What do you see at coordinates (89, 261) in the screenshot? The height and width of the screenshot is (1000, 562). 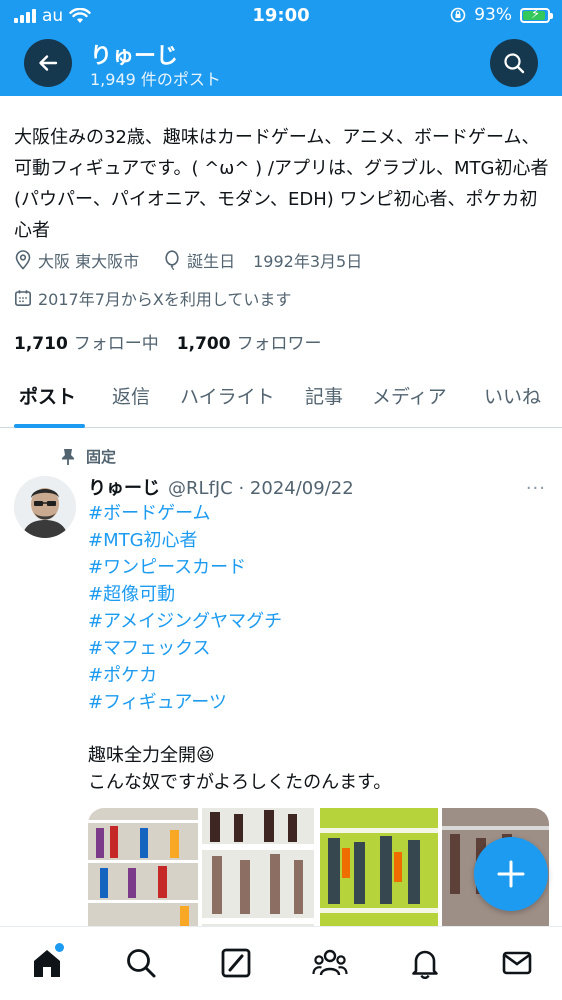 I see `profile-location: 大阪 東大阪市` at bounding box center [89, 261].